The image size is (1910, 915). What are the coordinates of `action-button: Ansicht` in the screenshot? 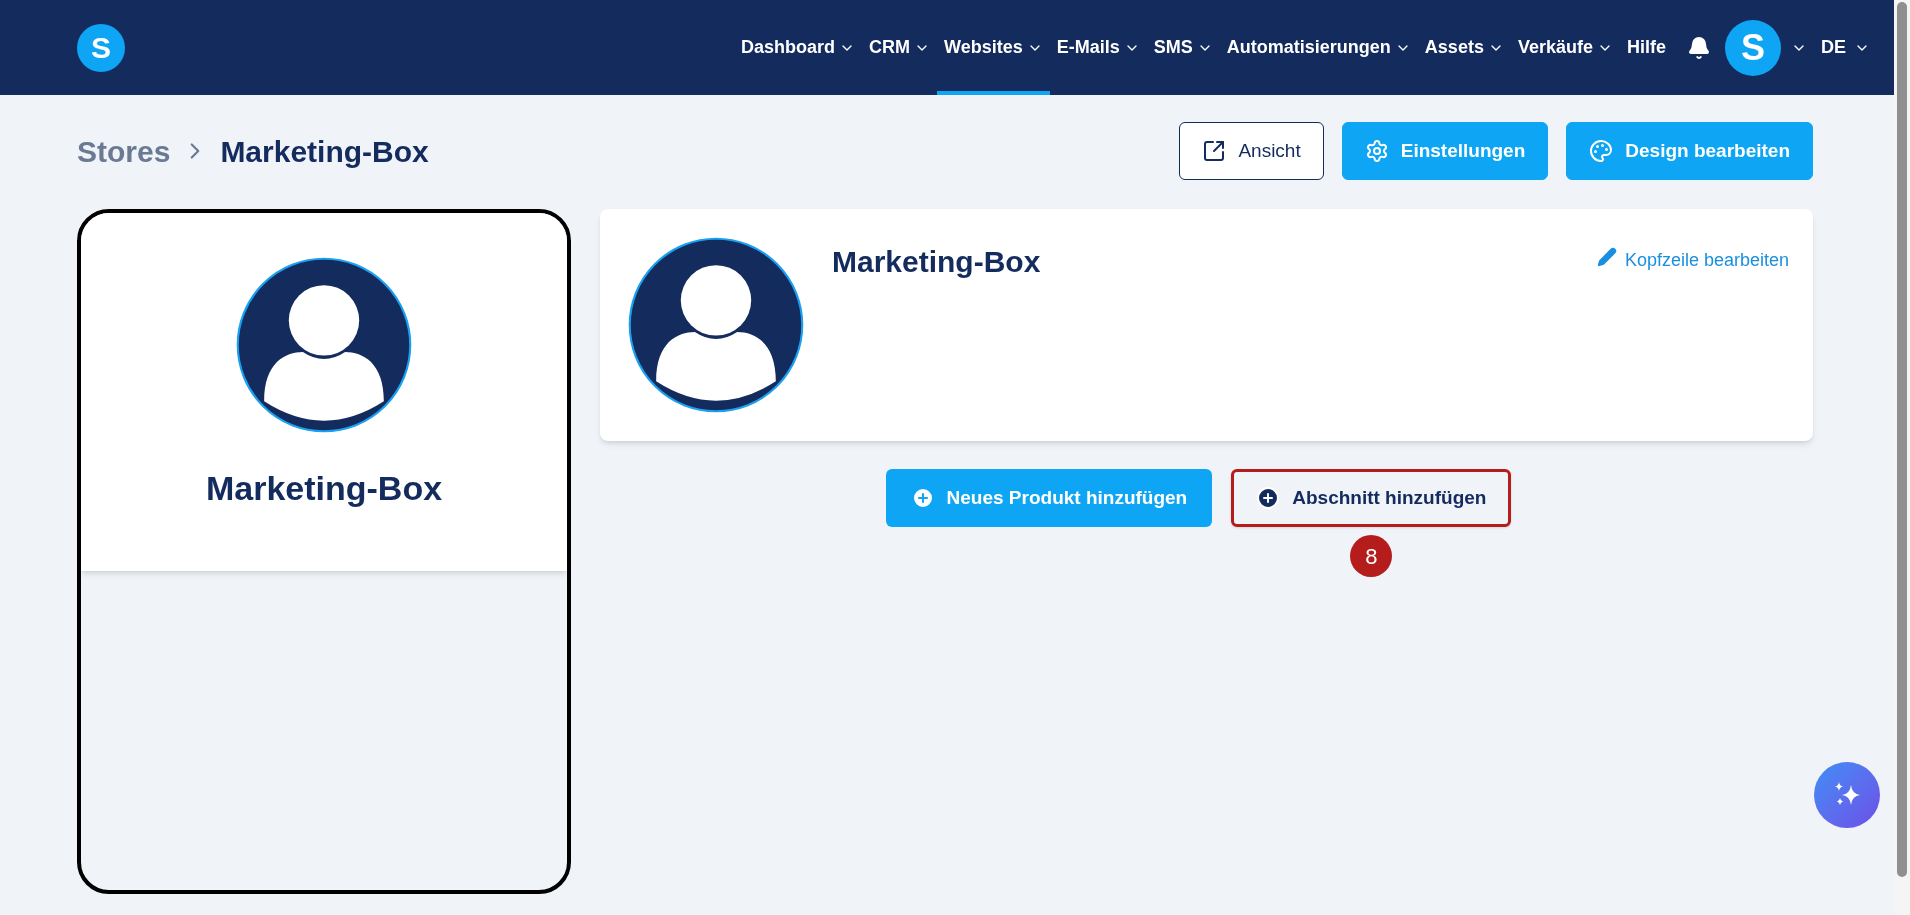 It's located at (1251, 151).